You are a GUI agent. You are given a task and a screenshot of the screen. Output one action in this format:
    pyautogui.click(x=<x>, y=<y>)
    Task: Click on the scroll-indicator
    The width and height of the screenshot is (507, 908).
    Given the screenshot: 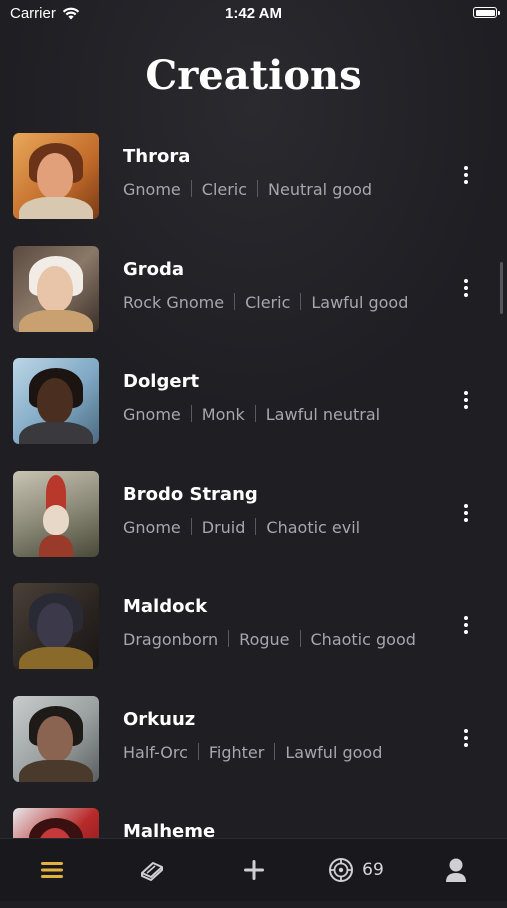 What is the action you would take?
    pyautogui.click(x=501, y=288)
    